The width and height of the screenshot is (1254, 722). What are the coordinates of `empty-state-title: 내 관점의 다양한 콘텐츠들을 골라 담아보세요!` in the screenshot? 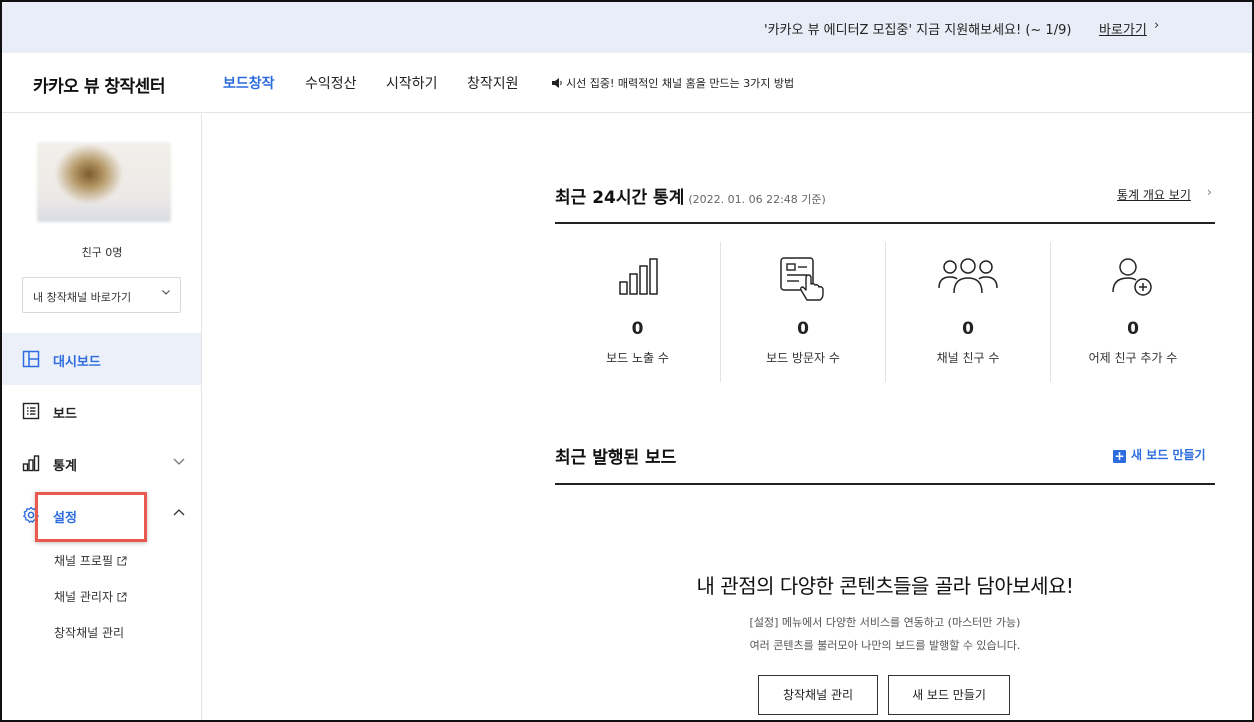 It's located at (885, 586).